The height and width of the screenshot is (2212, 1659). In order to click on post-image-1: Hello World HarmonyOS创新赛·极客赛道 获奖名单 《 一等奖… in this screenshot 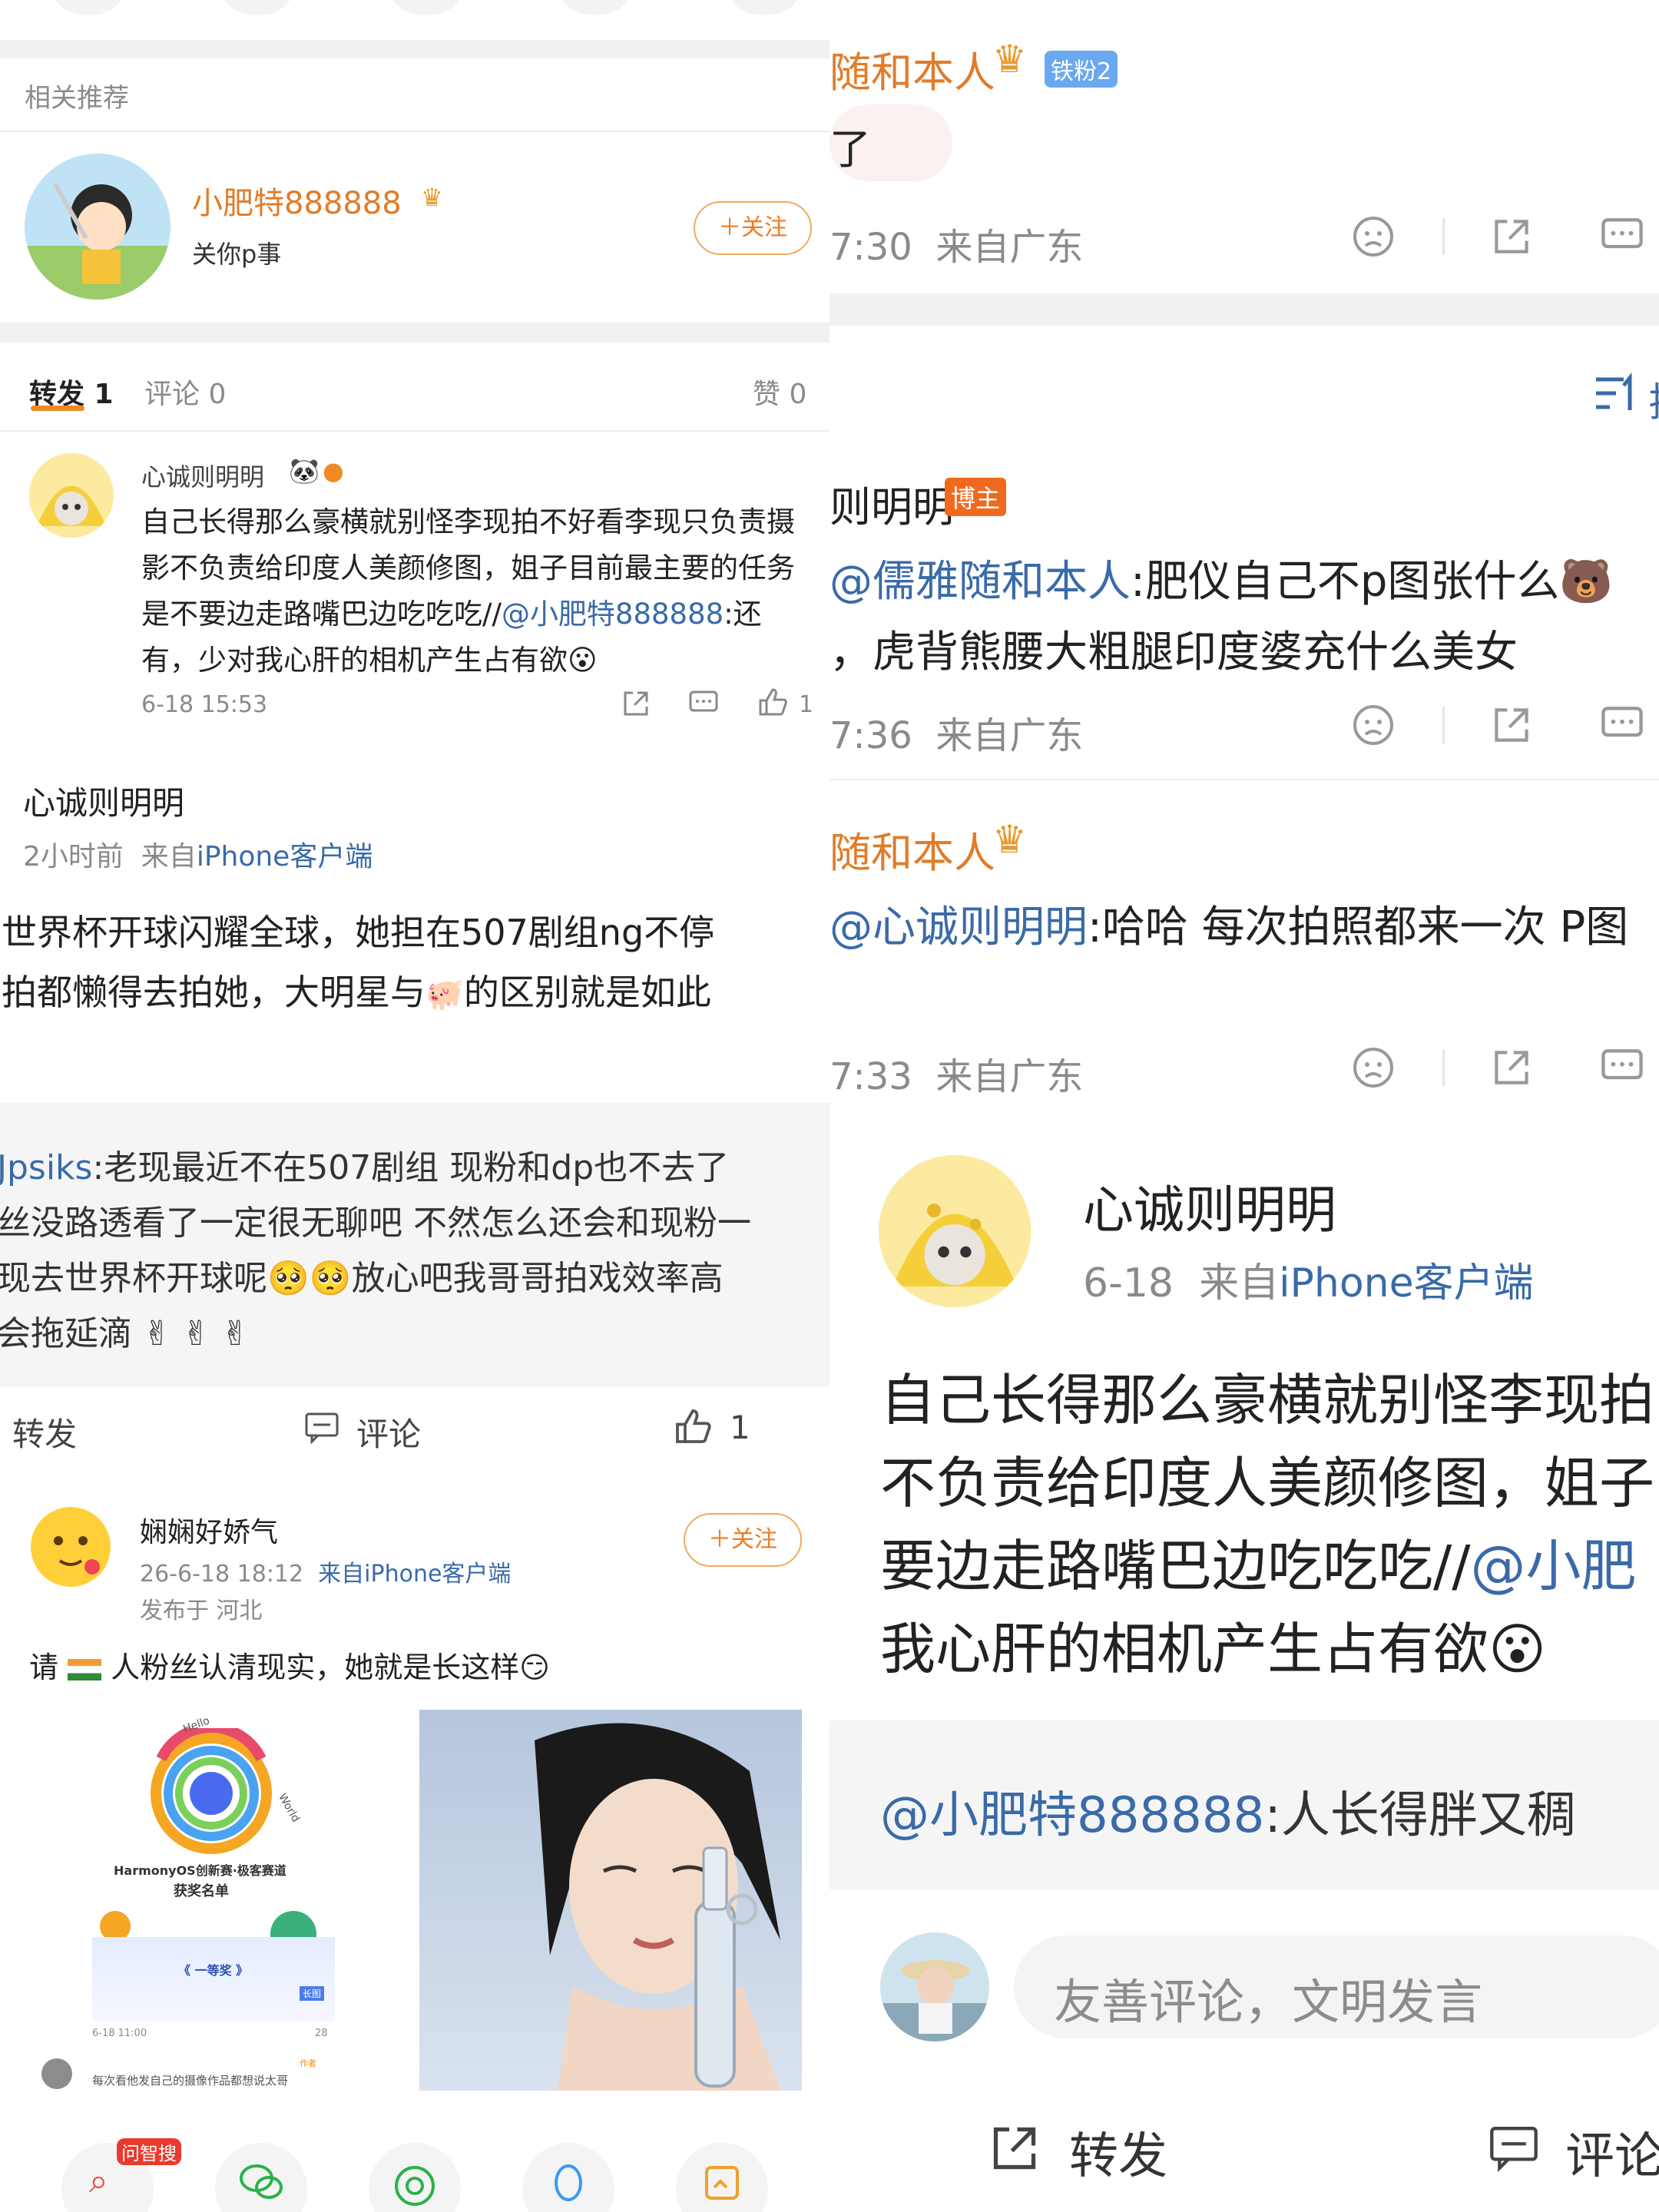, I will do `click(213, 1901)`.